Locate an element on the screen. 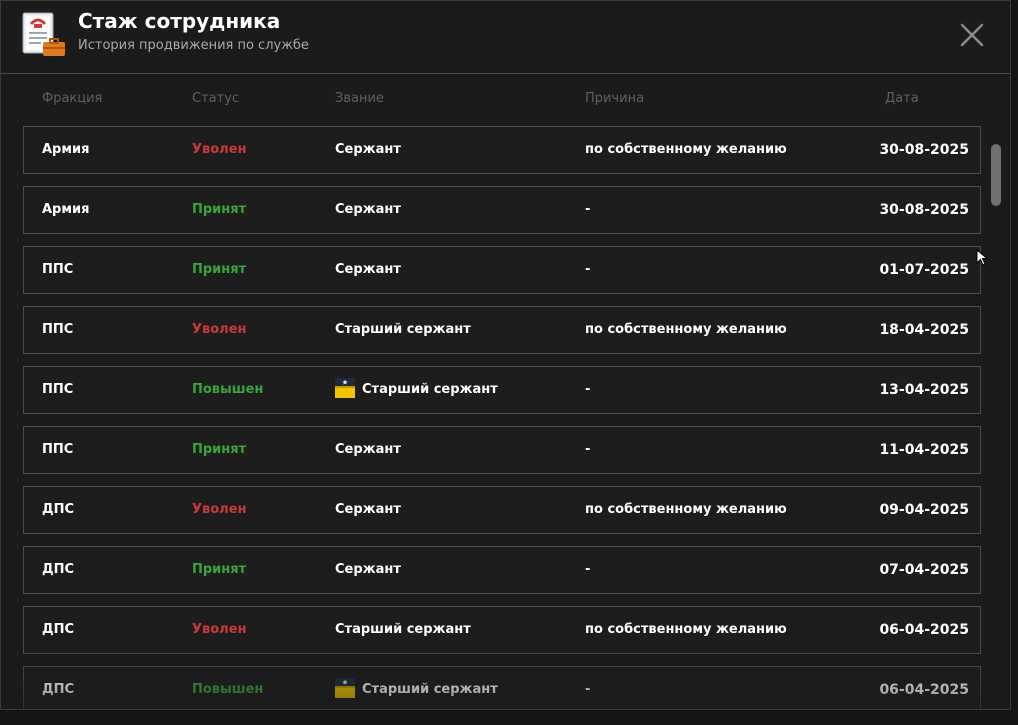 The image size is (1018, 725). table-row: ППС Повышен Старший сержант - 13-04-2025 is located at coordinates (502, 390).